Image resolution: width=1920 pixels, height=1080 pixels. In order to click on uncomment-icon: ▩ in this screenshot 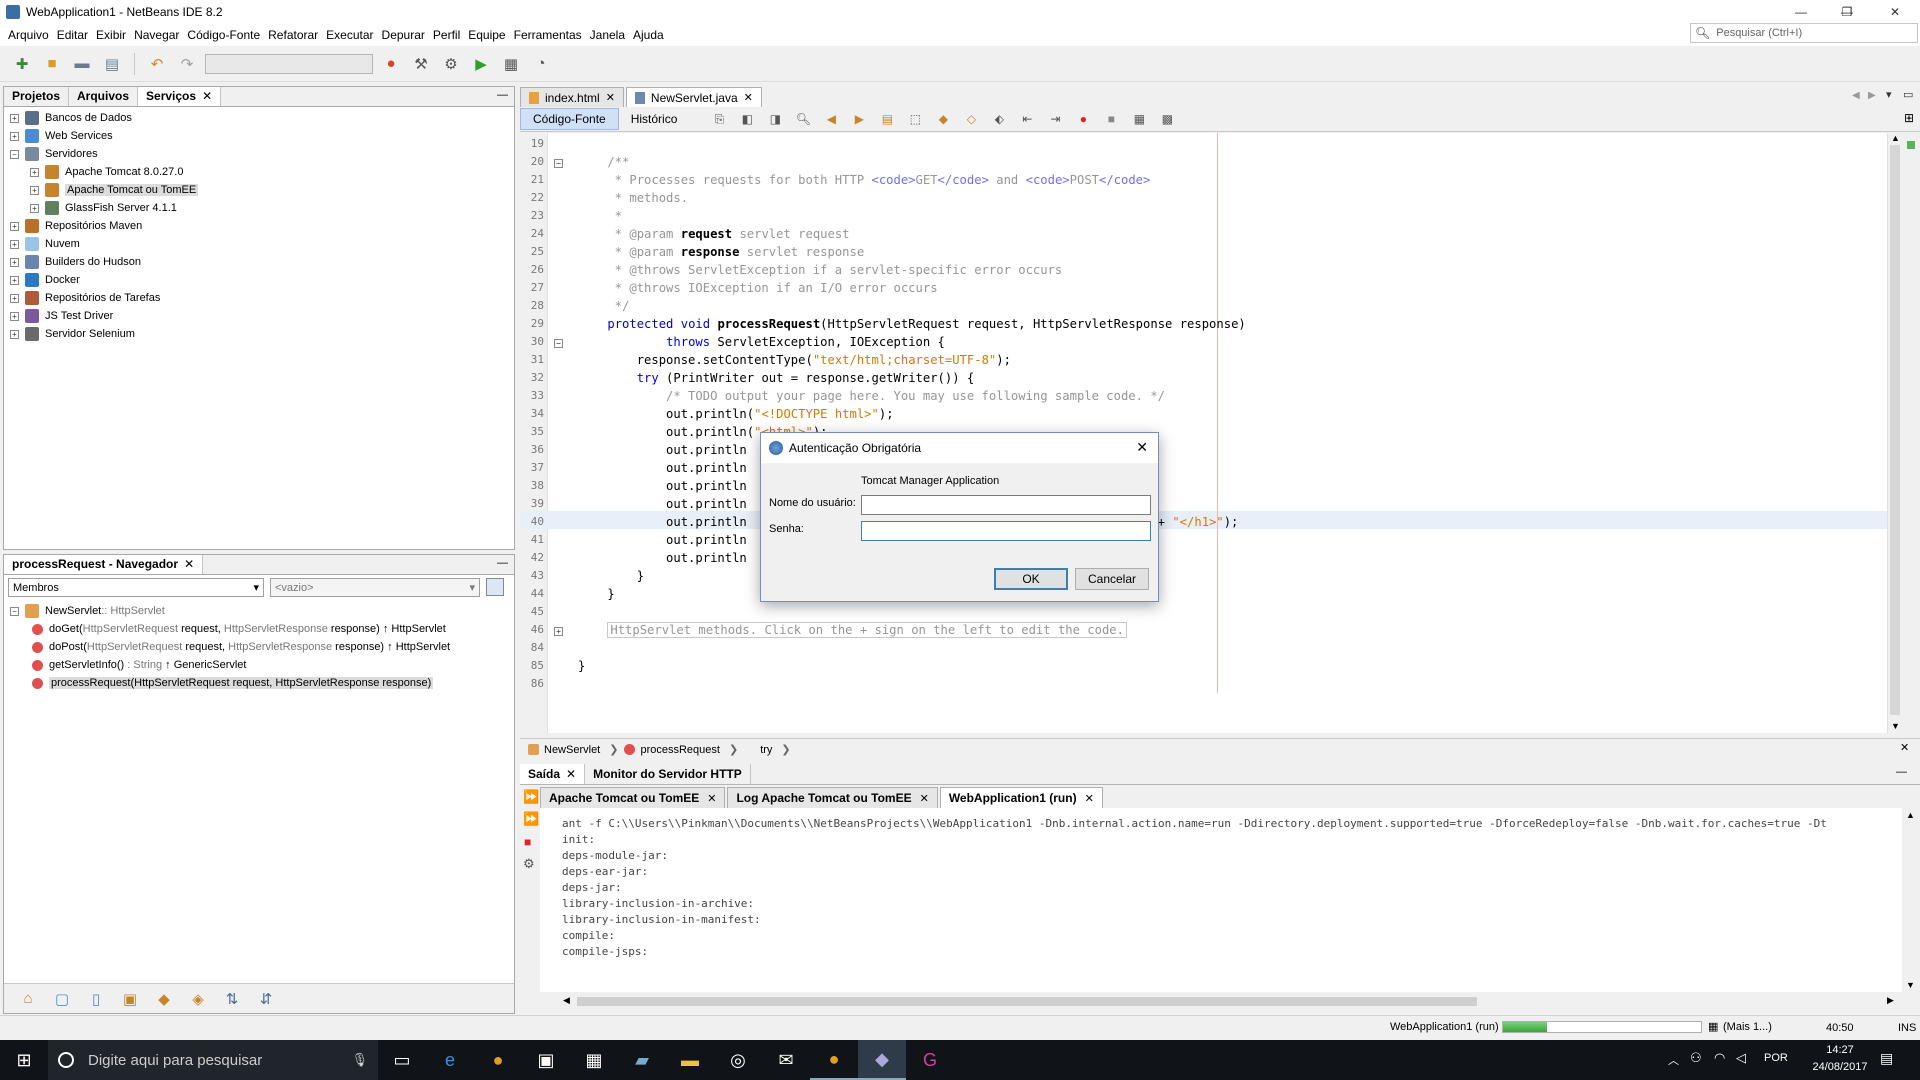, I will do `click(1167, 119)`.